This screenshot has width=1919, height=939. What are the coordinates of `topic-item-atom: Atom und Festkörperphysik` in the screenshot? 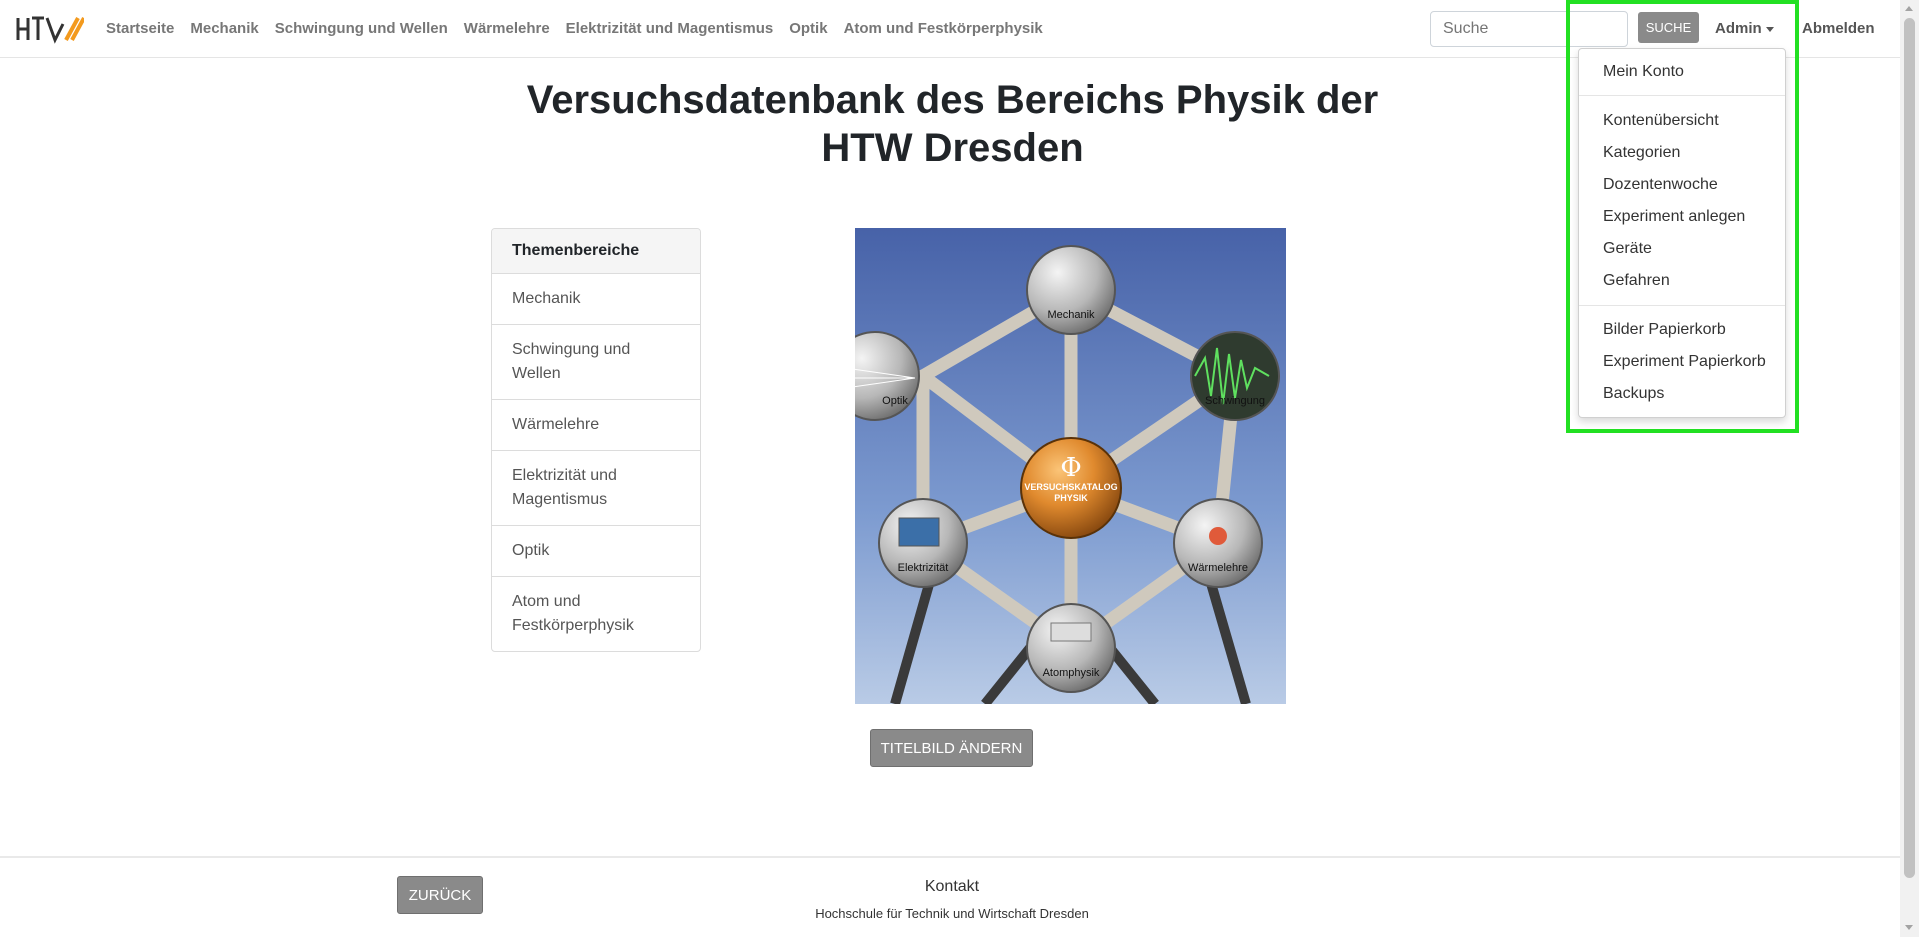 It's located at (596, 614).